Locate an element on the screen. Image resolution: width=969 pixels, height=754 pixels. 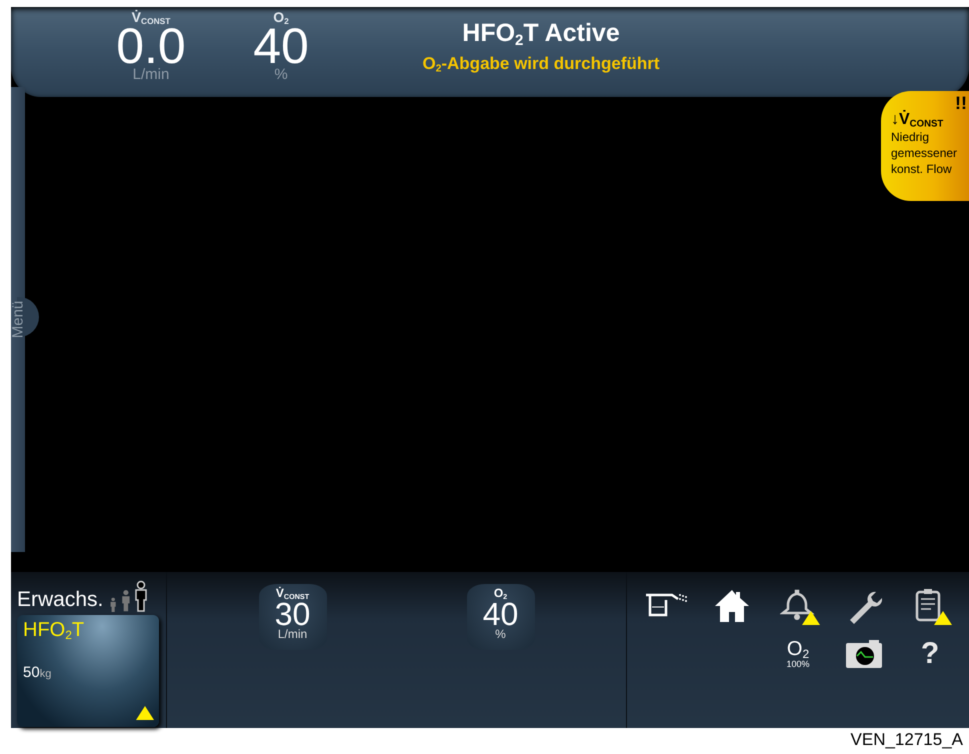
alarm-message: Niedrig gemessener konst. Flow is located at coordinates (924, 153).